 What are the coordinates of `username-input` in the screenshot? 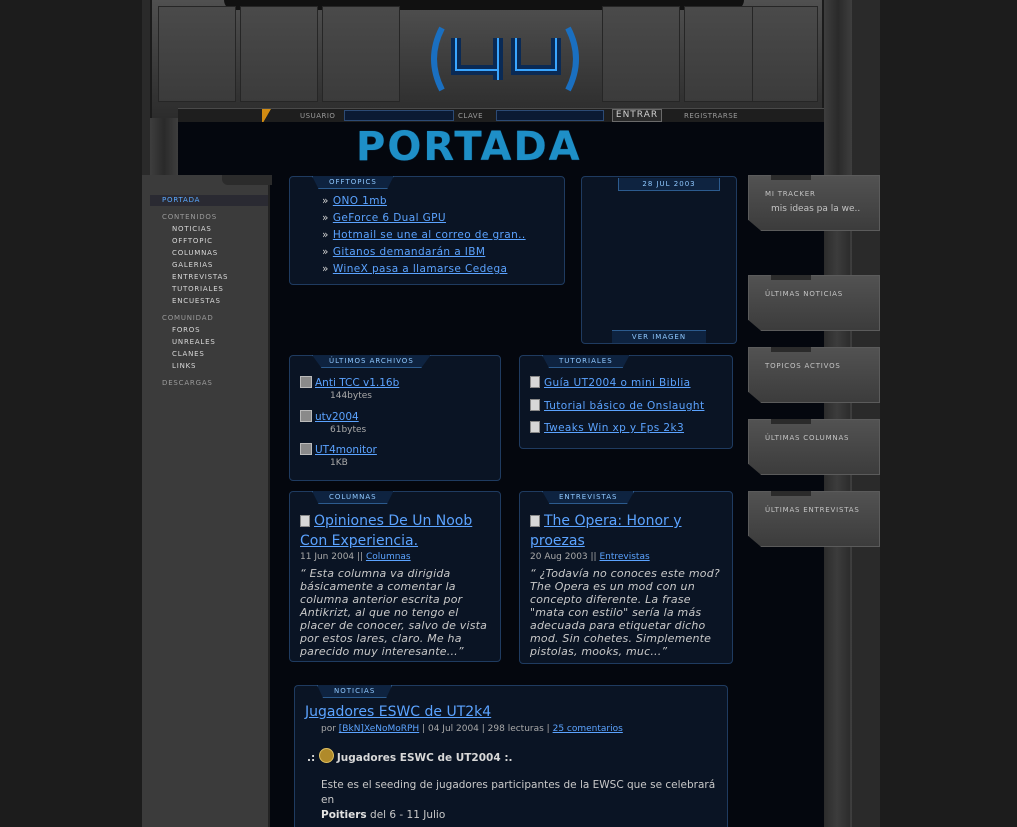 It's located at (399, 115).